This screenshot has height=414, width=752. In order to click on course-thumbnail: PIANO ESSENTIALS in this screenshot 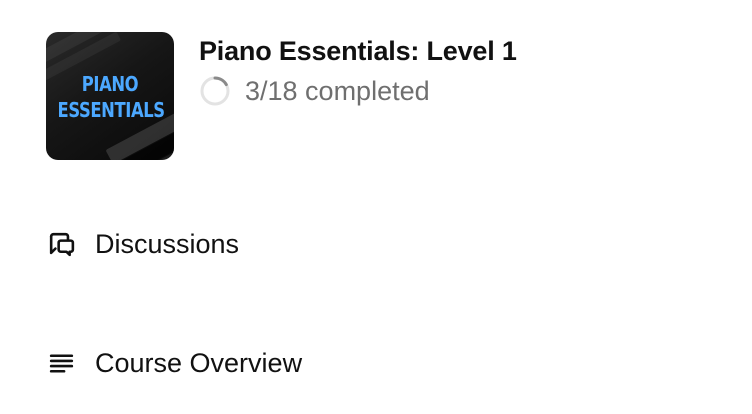, I will do `click(110, 96)`.